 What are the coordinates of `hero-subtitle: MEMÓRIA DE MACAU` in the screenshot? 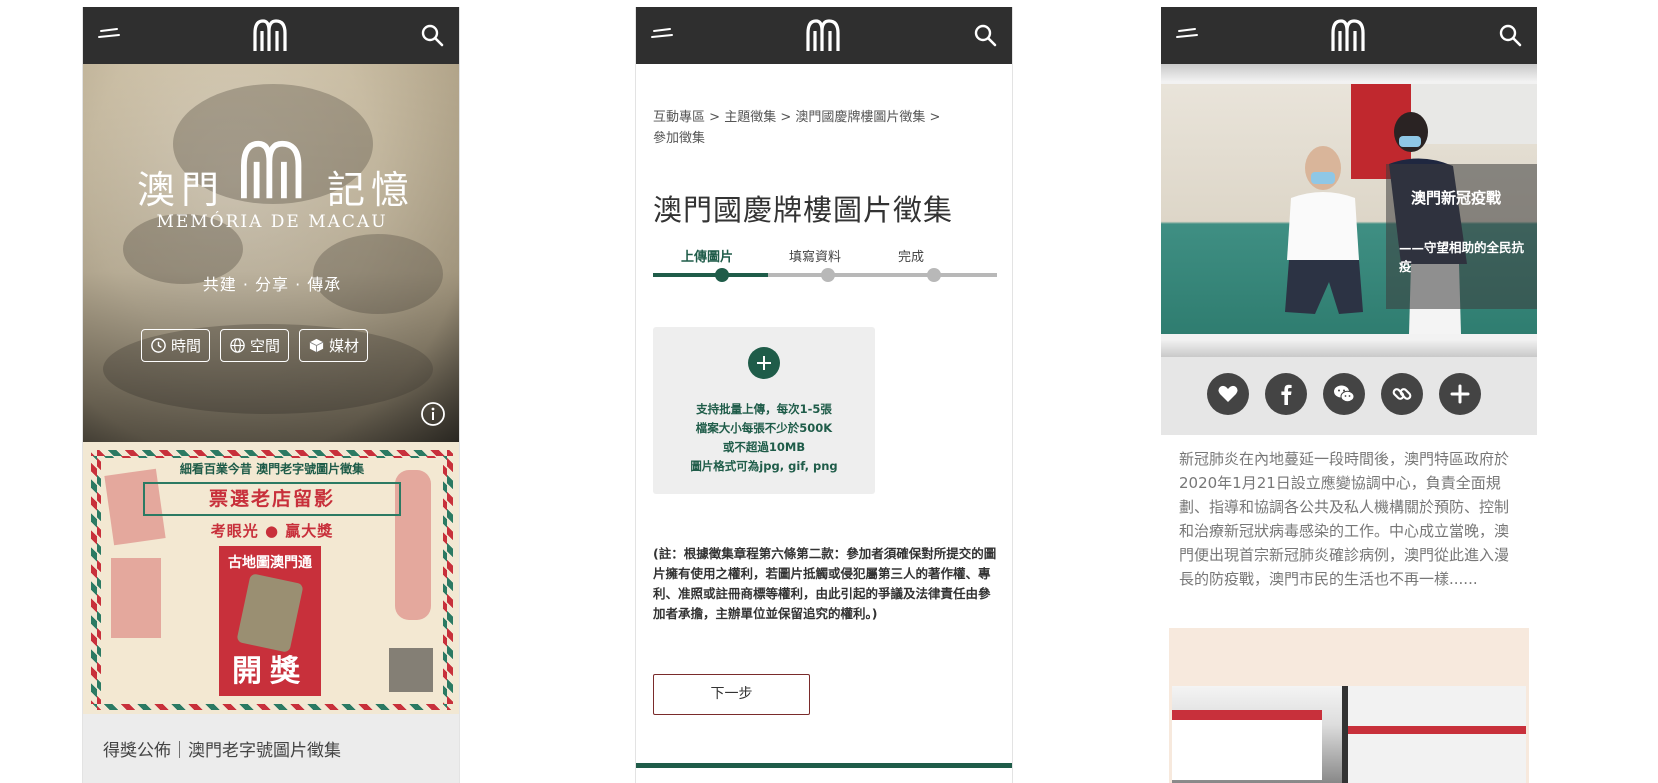 It's located at (272, 222).